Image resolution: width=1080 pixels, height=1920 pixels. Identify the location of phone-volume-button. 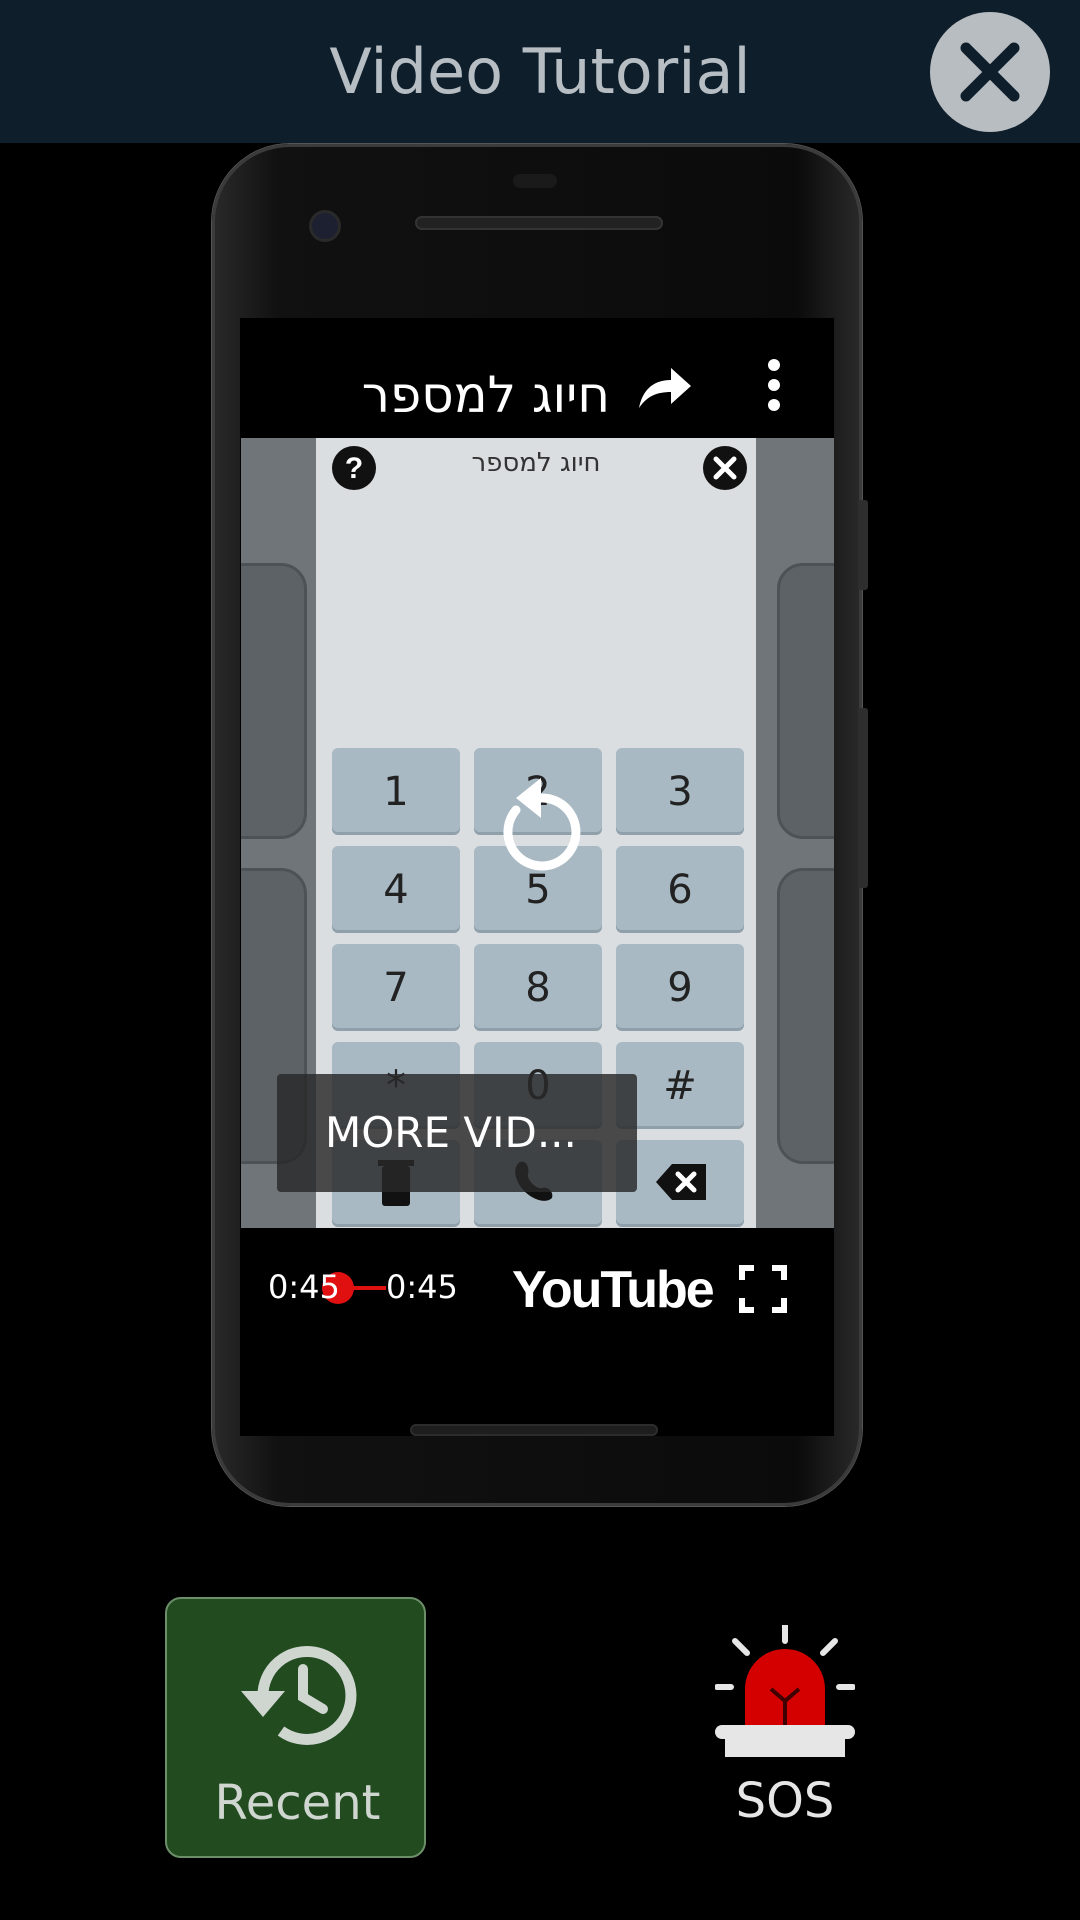
(863, 798).